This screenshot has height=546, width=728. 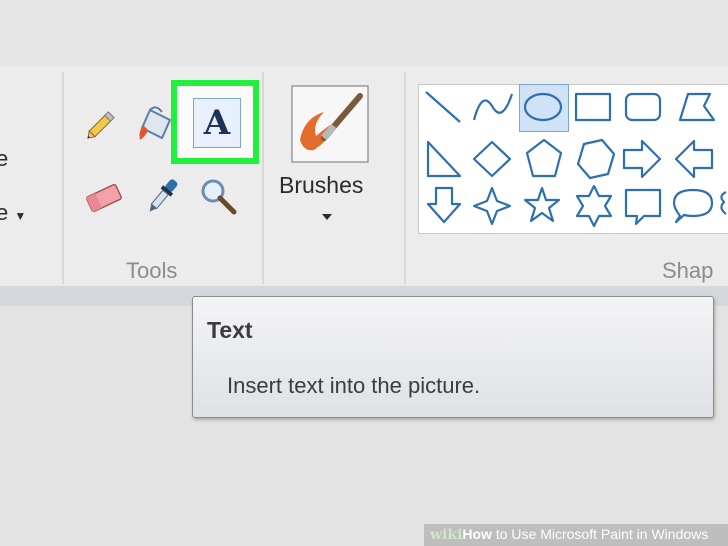 I want to click on diamond-shape-icon, so click(x=492, y=159).